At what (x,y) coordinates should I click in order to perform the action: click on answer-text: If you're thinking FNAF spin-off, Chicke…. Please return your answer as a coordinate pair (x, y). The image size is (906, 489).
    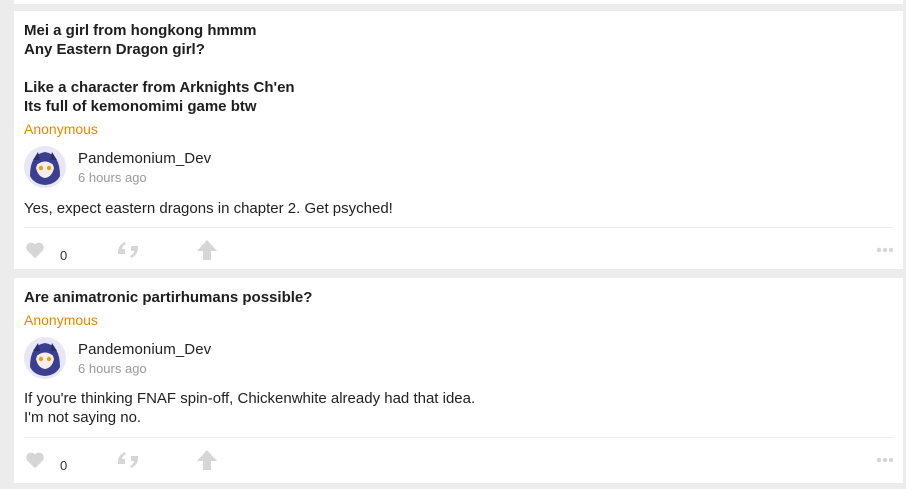
    Looking at the image, I should click on (250, 408).